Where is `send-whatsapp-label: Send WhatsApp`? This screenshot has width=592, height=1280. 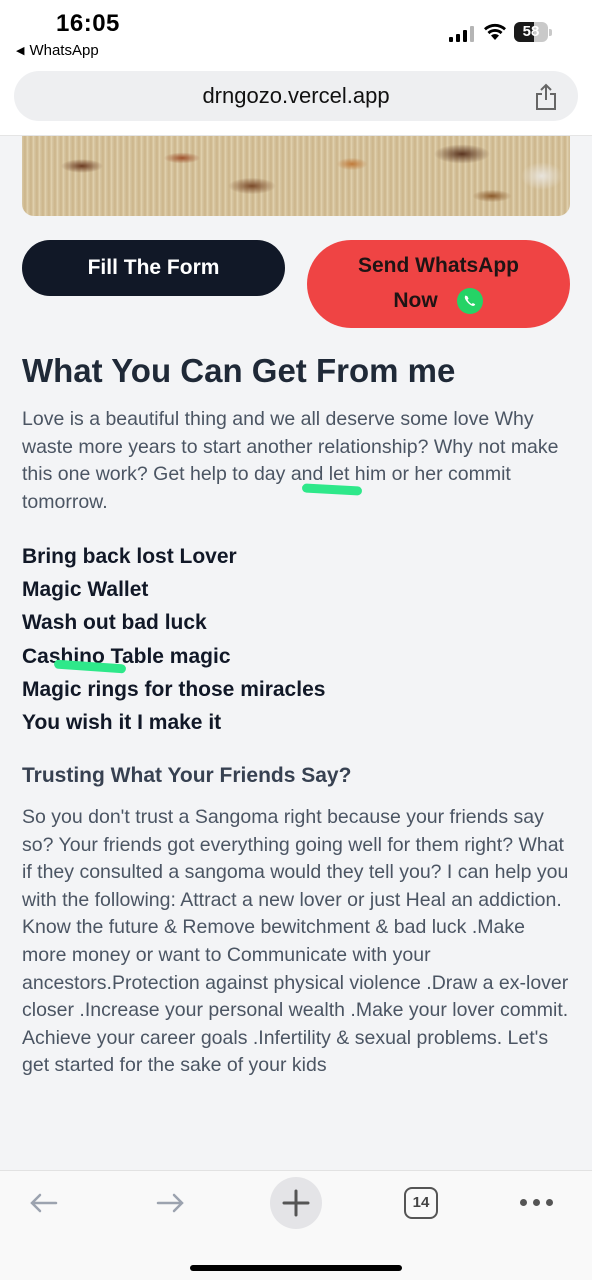 send-whatsapp-label: Send WhatsApp is located at coordinates (438, 265).